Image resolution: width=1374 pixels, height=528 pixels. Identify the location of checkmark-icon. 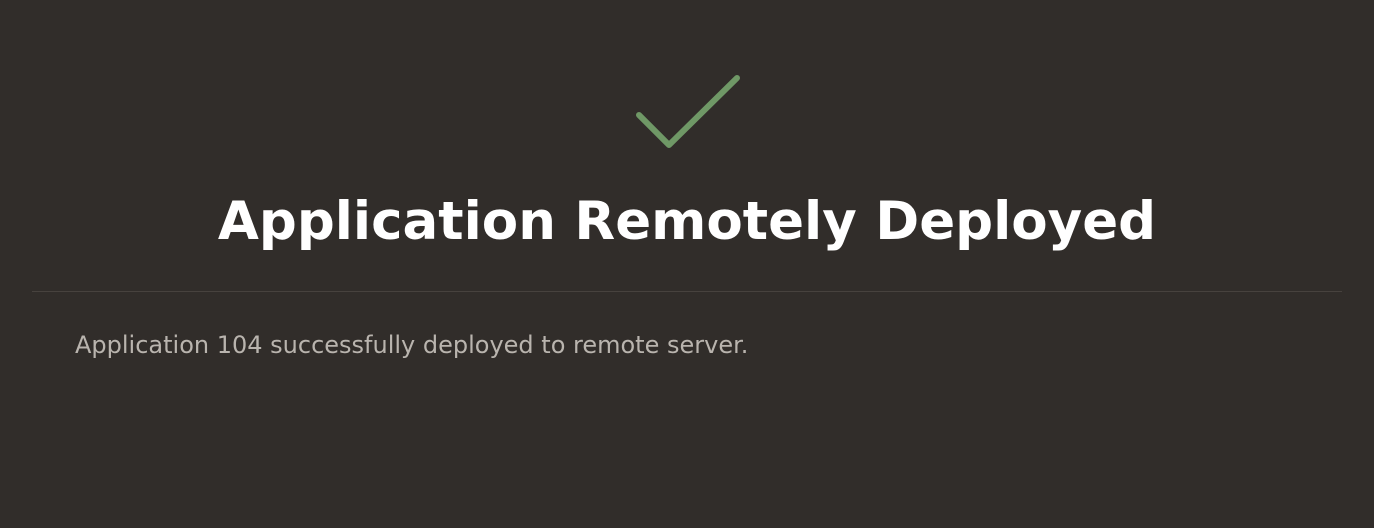
(688, 111).